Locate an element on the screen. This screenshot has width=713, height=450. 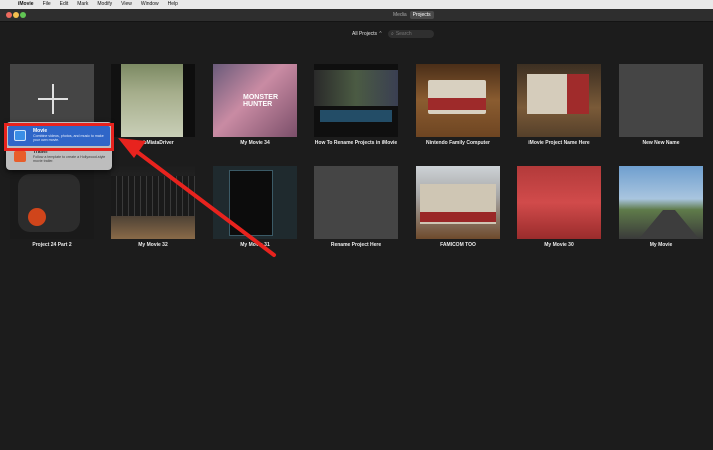
search-field: ⌕ Search is located at coordinates (411, 34).